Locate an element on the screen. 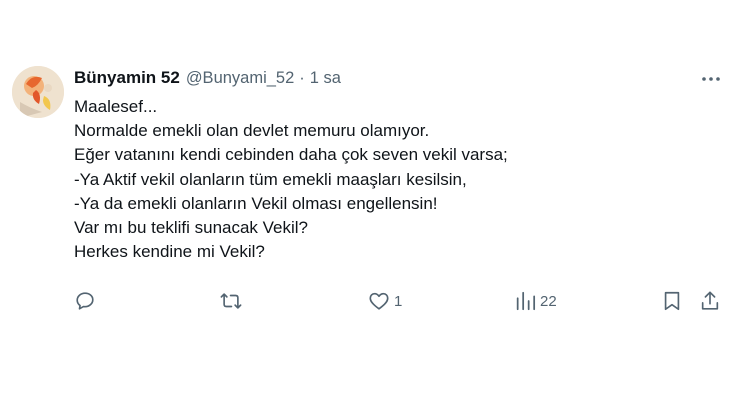 This screenshot has width=730, height=420. more-icon is located at coordinates (711, 79).